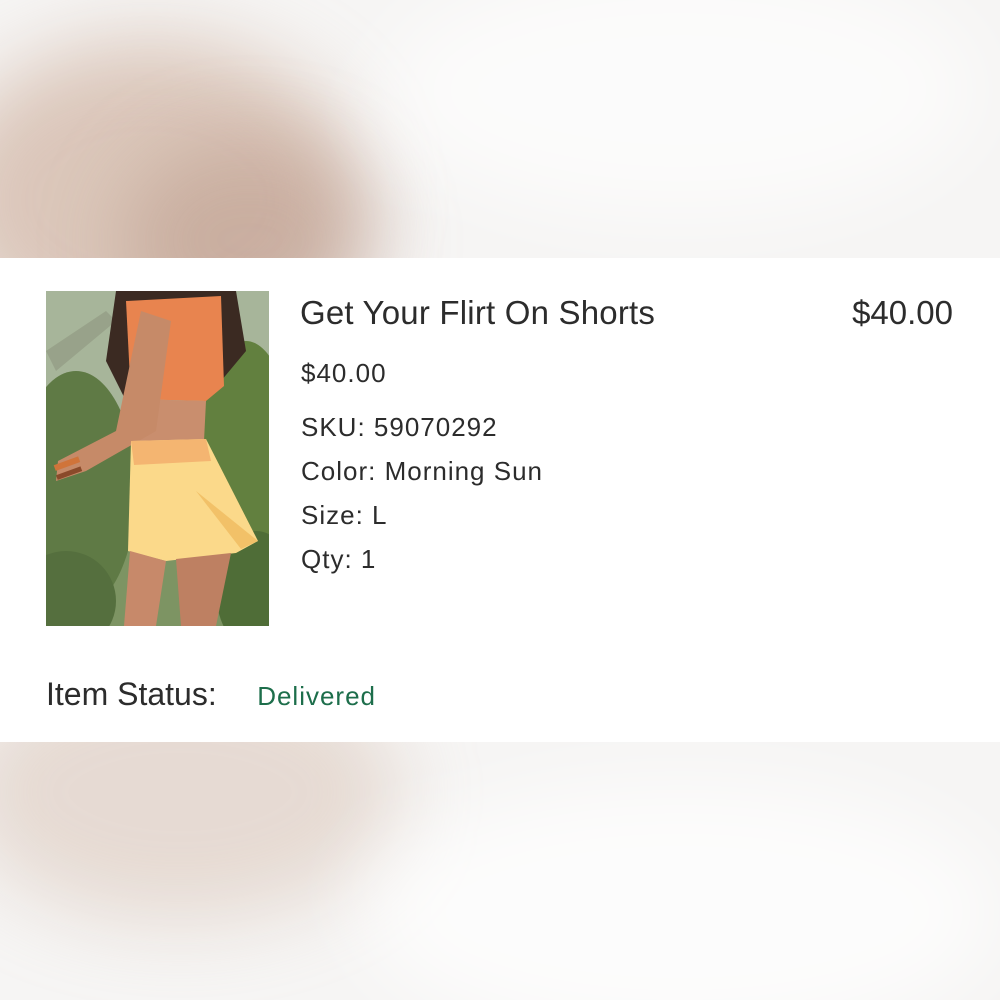 This screenshot has height=1000, width=1000. What do you see at coordinates (344, 515) in the screenshot?
I see `size-label: Size: L` at bounding box center [344, 515].